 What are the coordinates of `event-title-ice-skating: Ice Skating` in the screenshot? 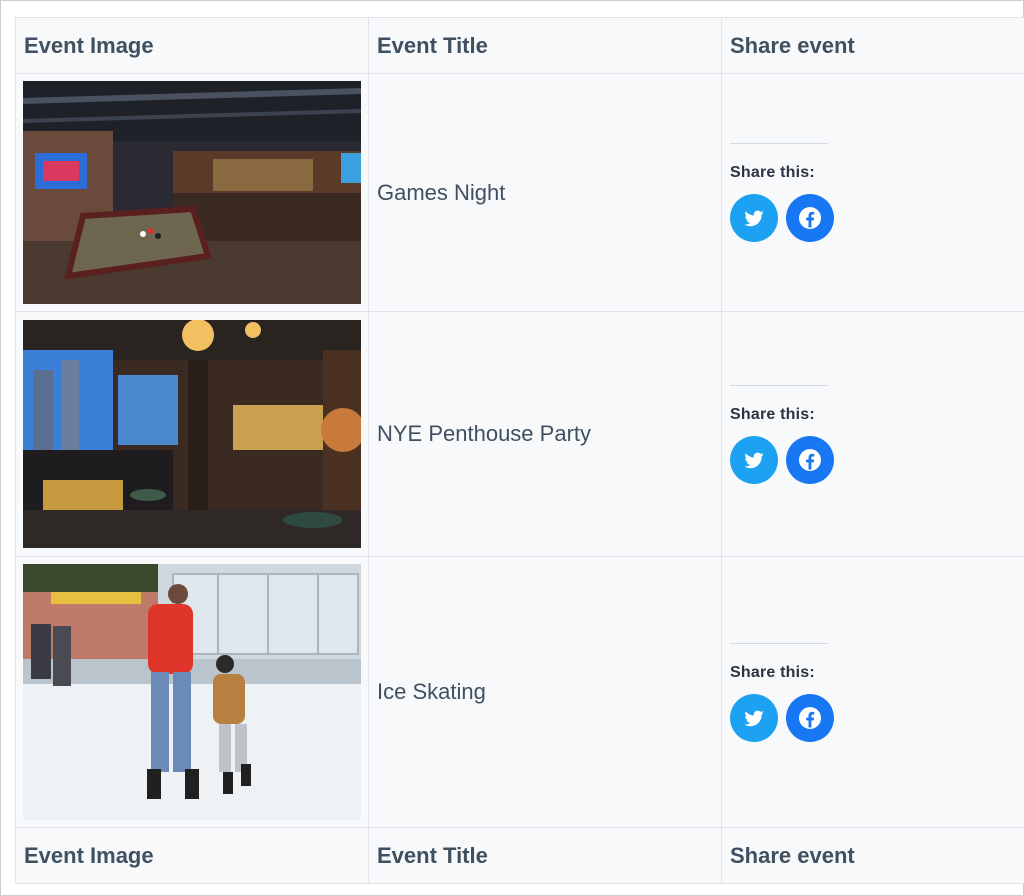 It's located at (545, 692).